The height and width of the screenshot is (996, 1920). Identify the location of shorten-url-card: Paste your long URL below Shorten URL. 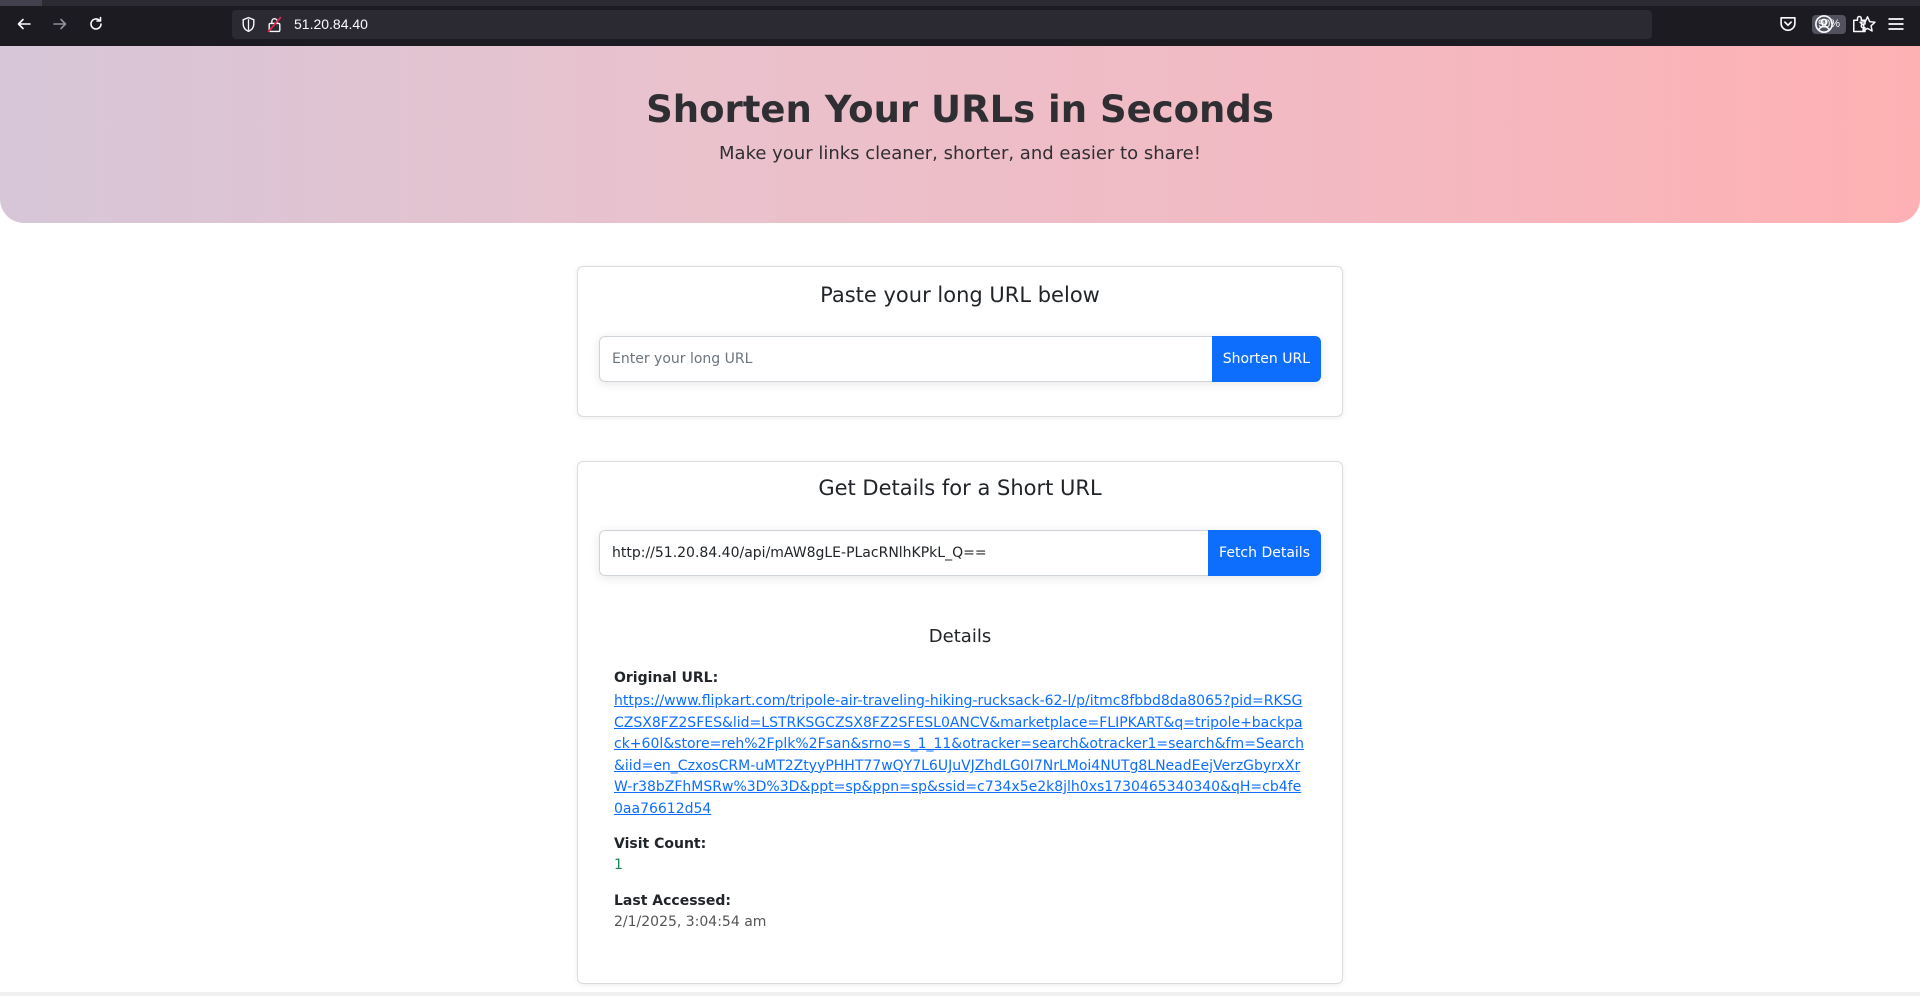
(960, 341).